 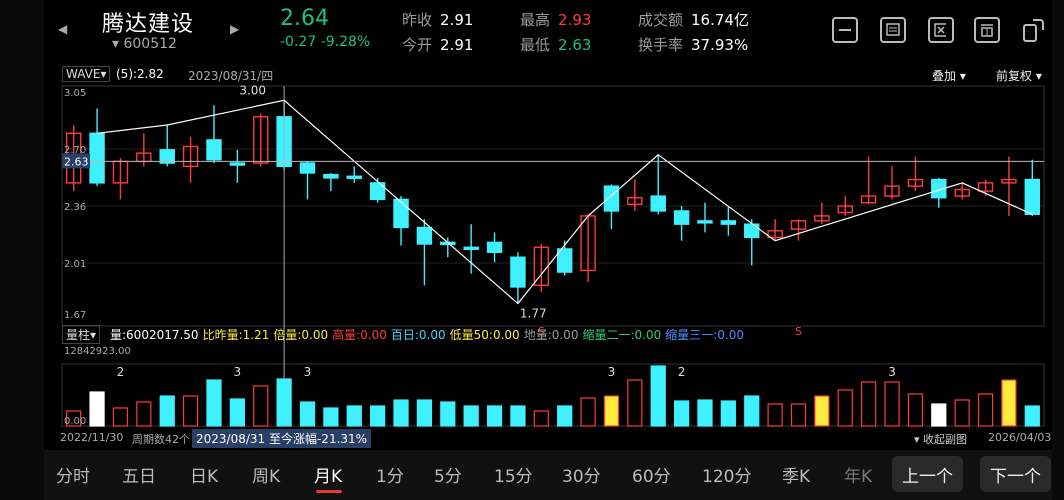 What do you see at coordinates (555, 44) in the screenshot?
I see `quote-low: 最低 2.63` at bounding box center [555, 44].